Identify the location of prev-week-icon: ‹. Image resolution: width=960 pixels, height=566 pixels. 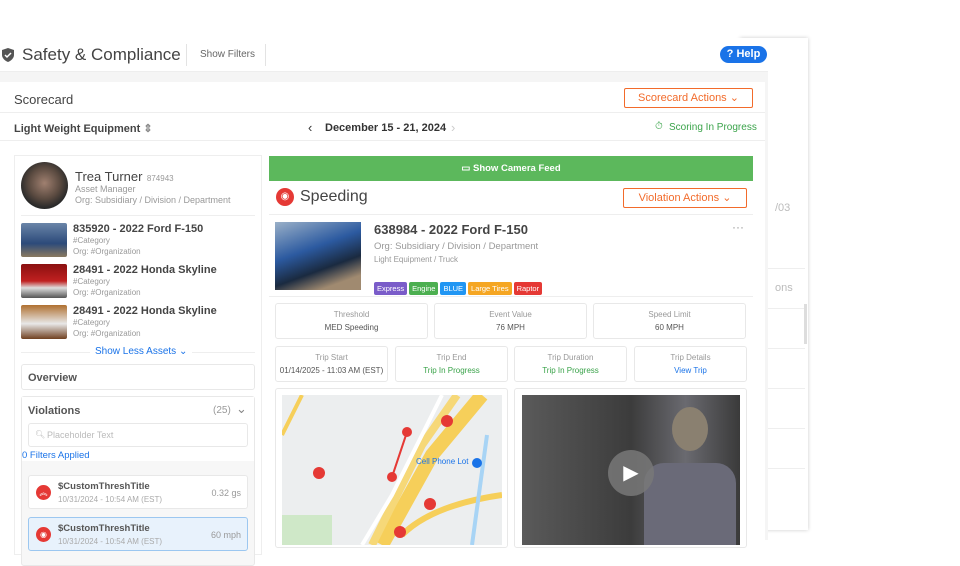
(310, 127).